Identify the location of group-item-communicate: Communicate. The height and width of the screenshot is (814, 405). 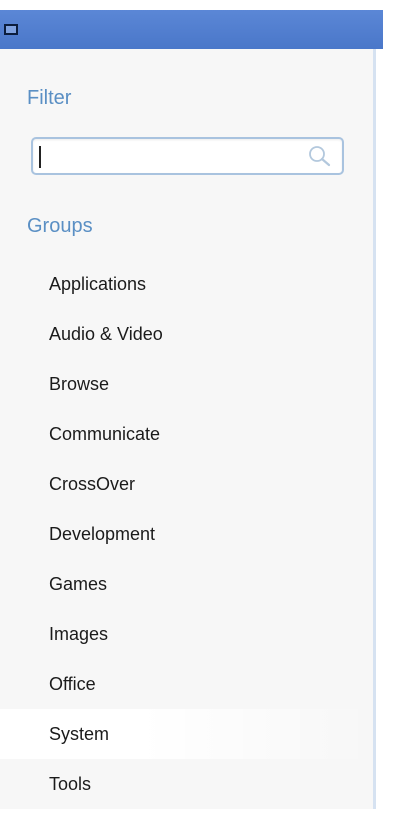
(186, 434).